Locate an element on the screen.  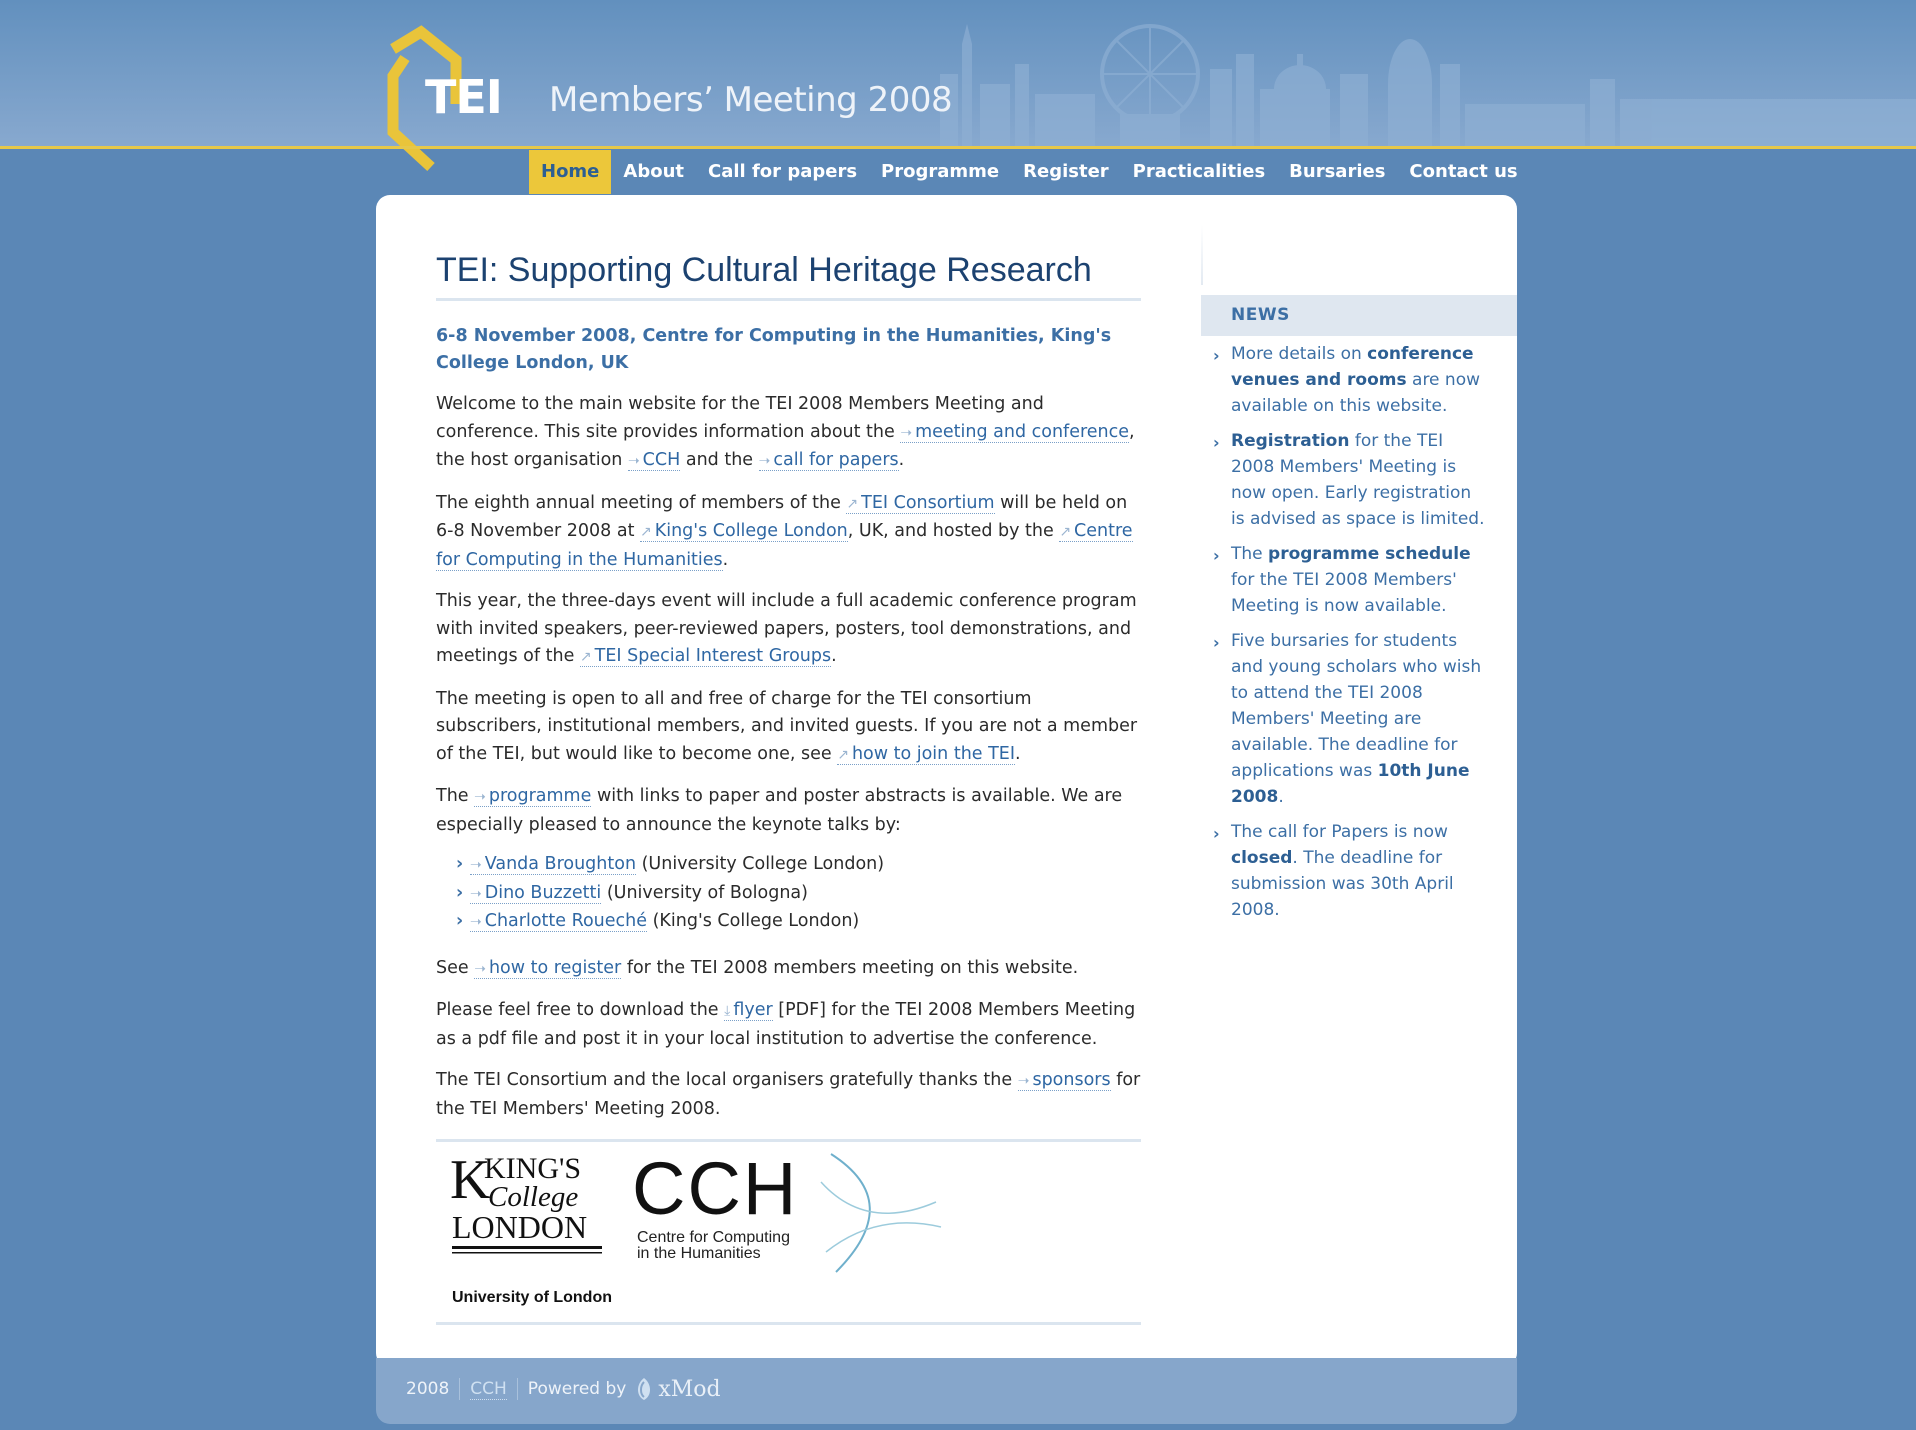
nav-contact-us: Contact us is located at coordinates (1463, 172).